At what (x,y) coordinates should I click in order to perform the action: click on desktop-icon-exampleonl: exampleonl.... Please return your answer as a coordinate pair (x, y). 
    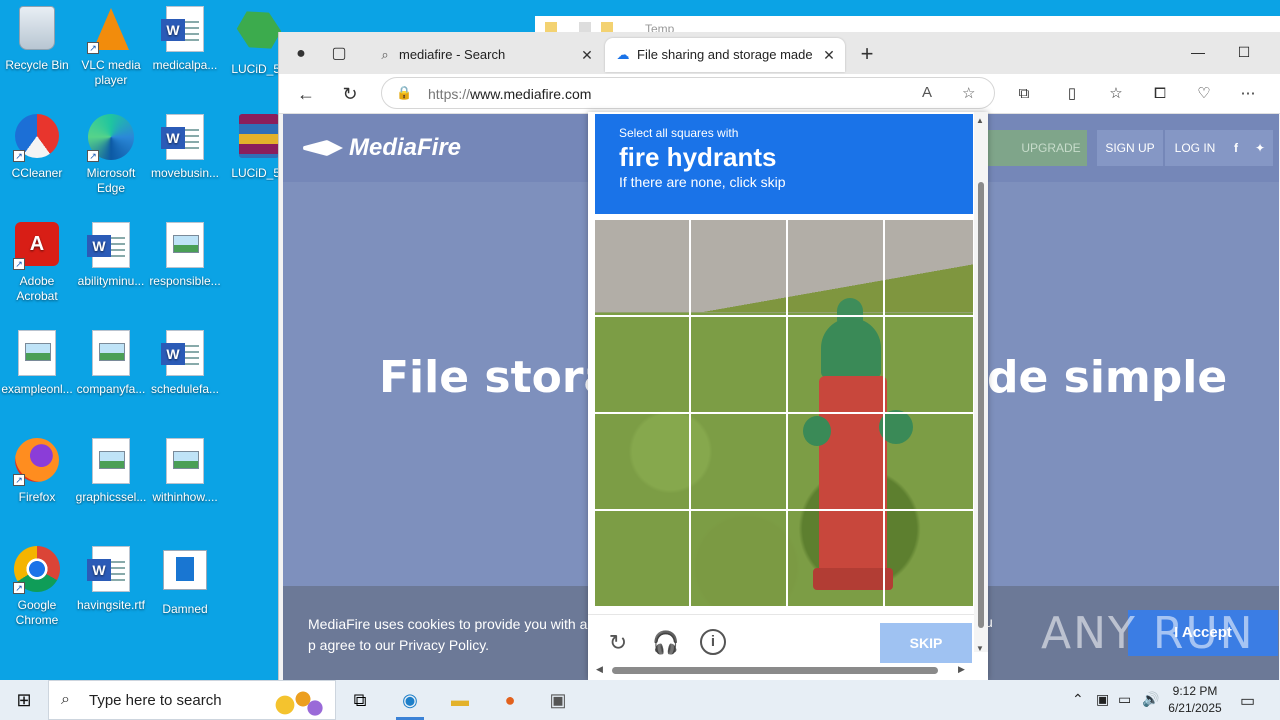
    Looking at the image, I should click on (37, 363).